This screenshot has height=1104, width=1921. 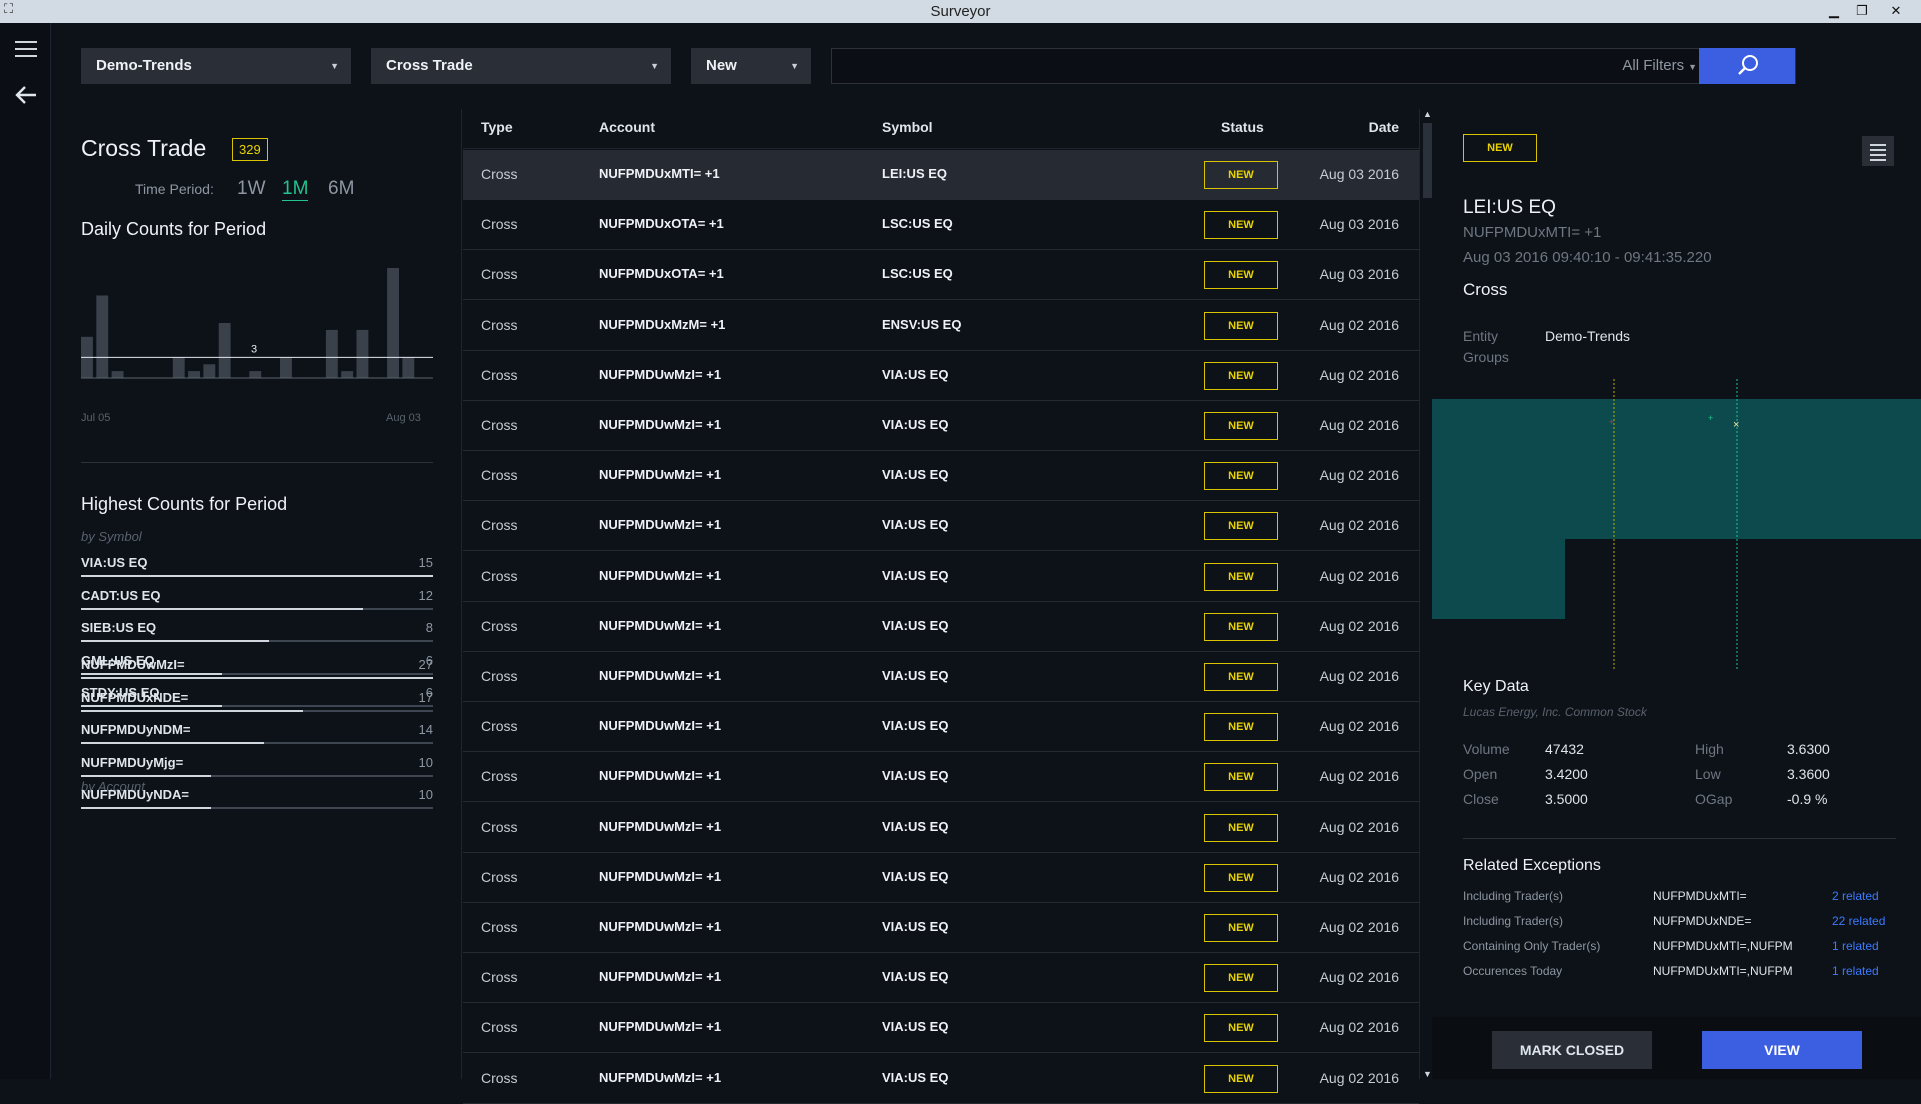 What do you see at coordinates (257, 802) in the screenshot?
I see `account-count-row: NUFPMDUyNDA= 10` at bounding box center [257, 802].